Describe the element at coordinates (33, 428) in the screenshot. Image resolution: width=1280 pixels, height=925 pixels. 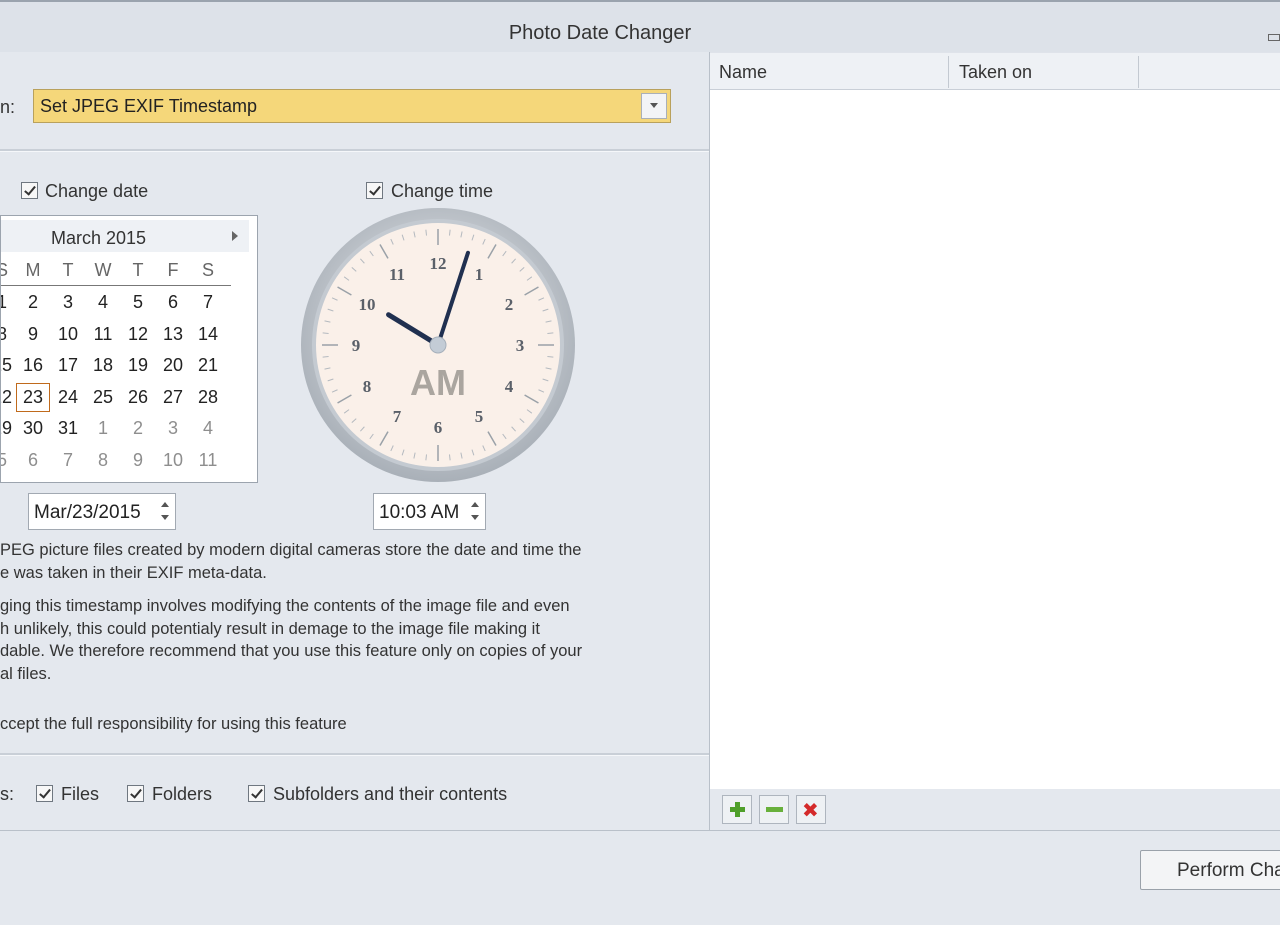
I see `calendar-day: 30` at that location.